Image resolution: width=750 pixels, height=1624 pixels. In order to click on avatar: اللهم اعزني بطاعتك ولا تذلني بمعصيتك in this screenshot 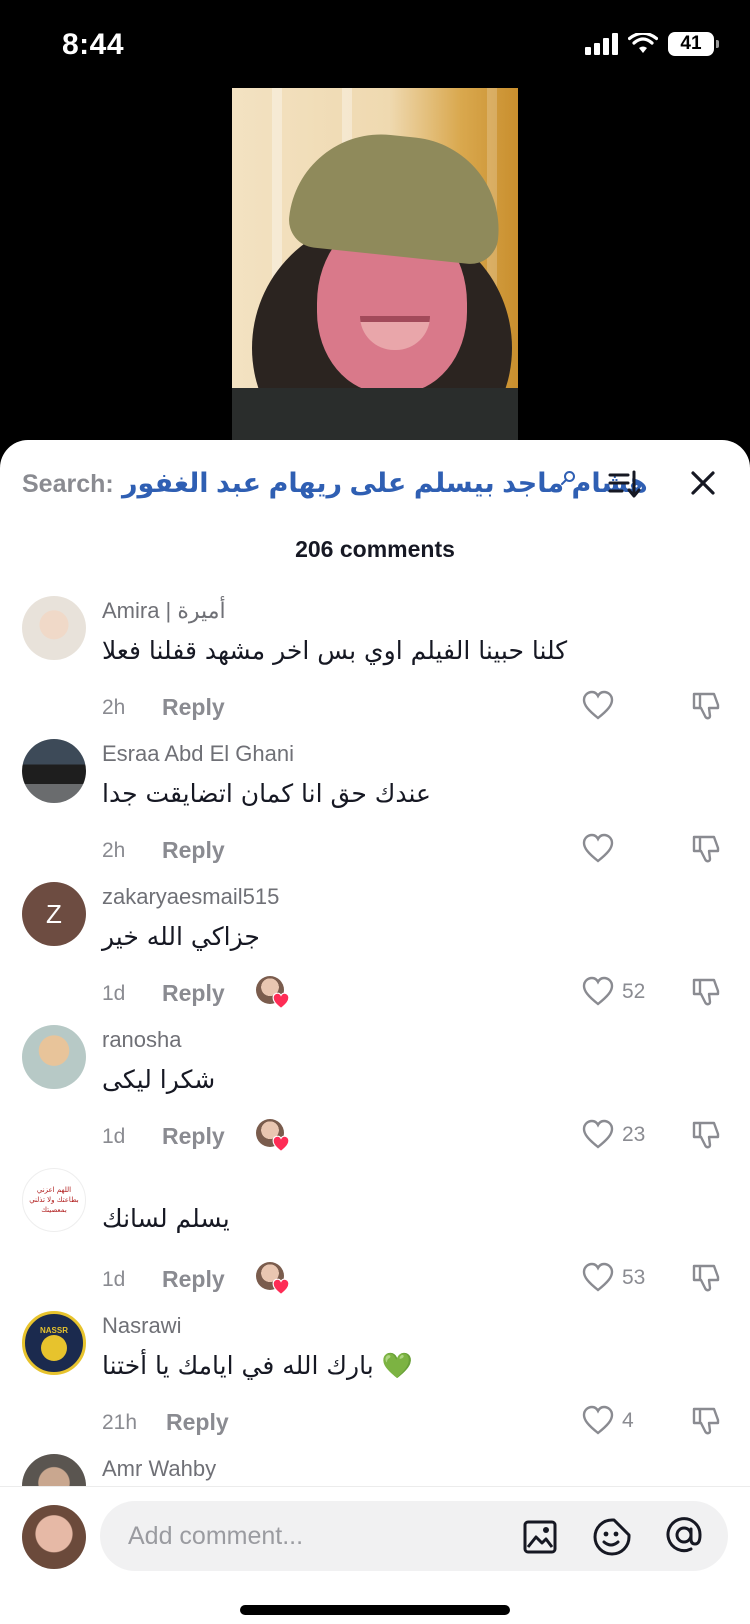, I will do `click(54, 1200)`.